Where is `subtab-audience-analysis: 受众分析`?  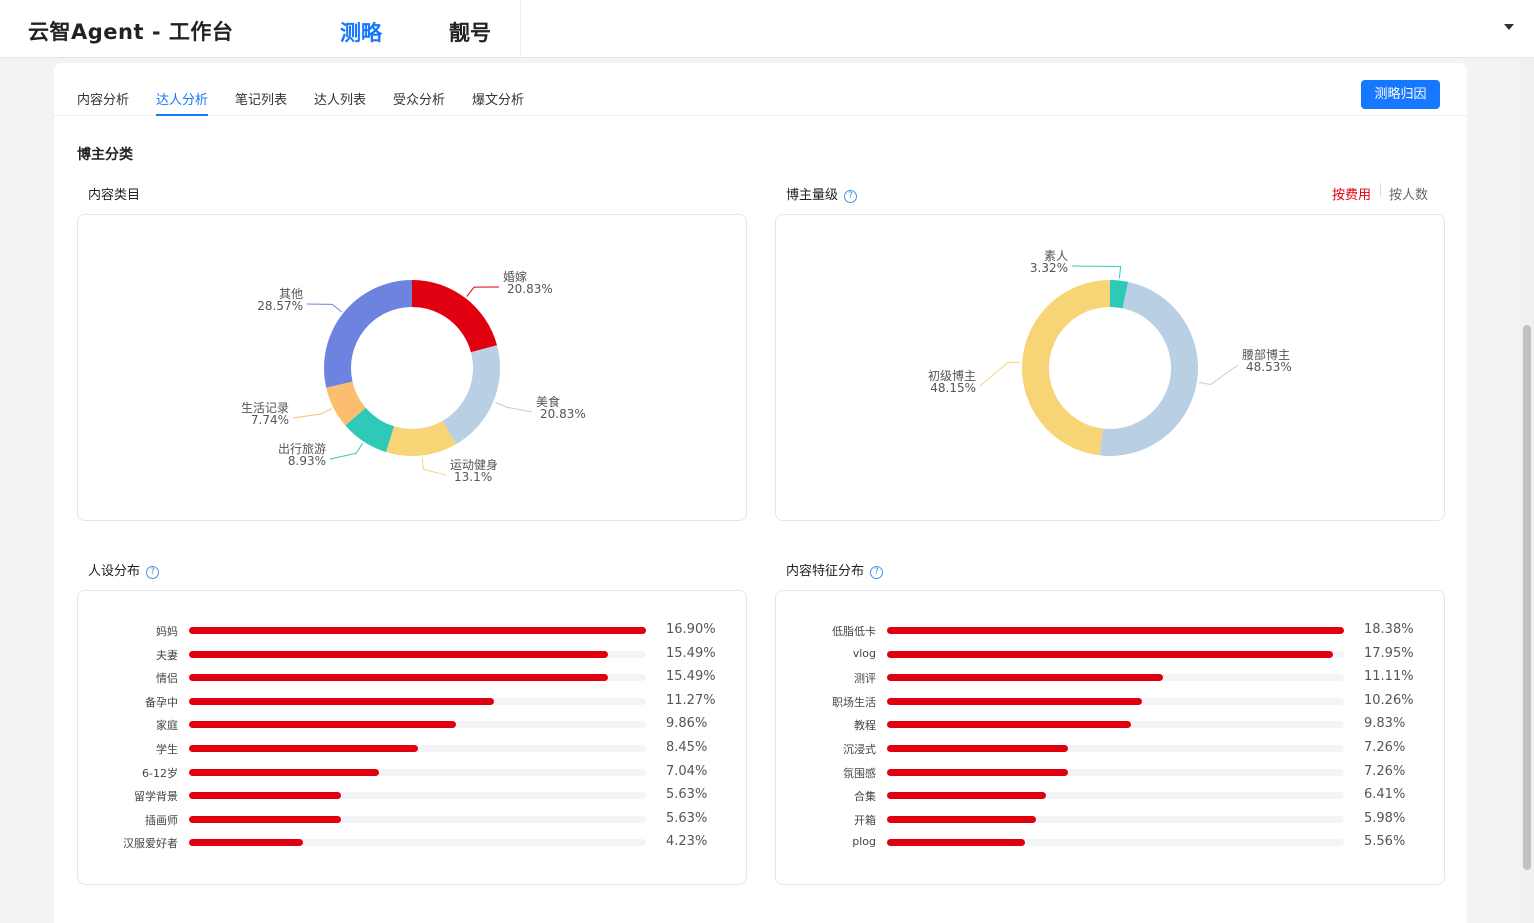 subtab-audience-analysis: 受众分析 is located at coordinates (419, 102).